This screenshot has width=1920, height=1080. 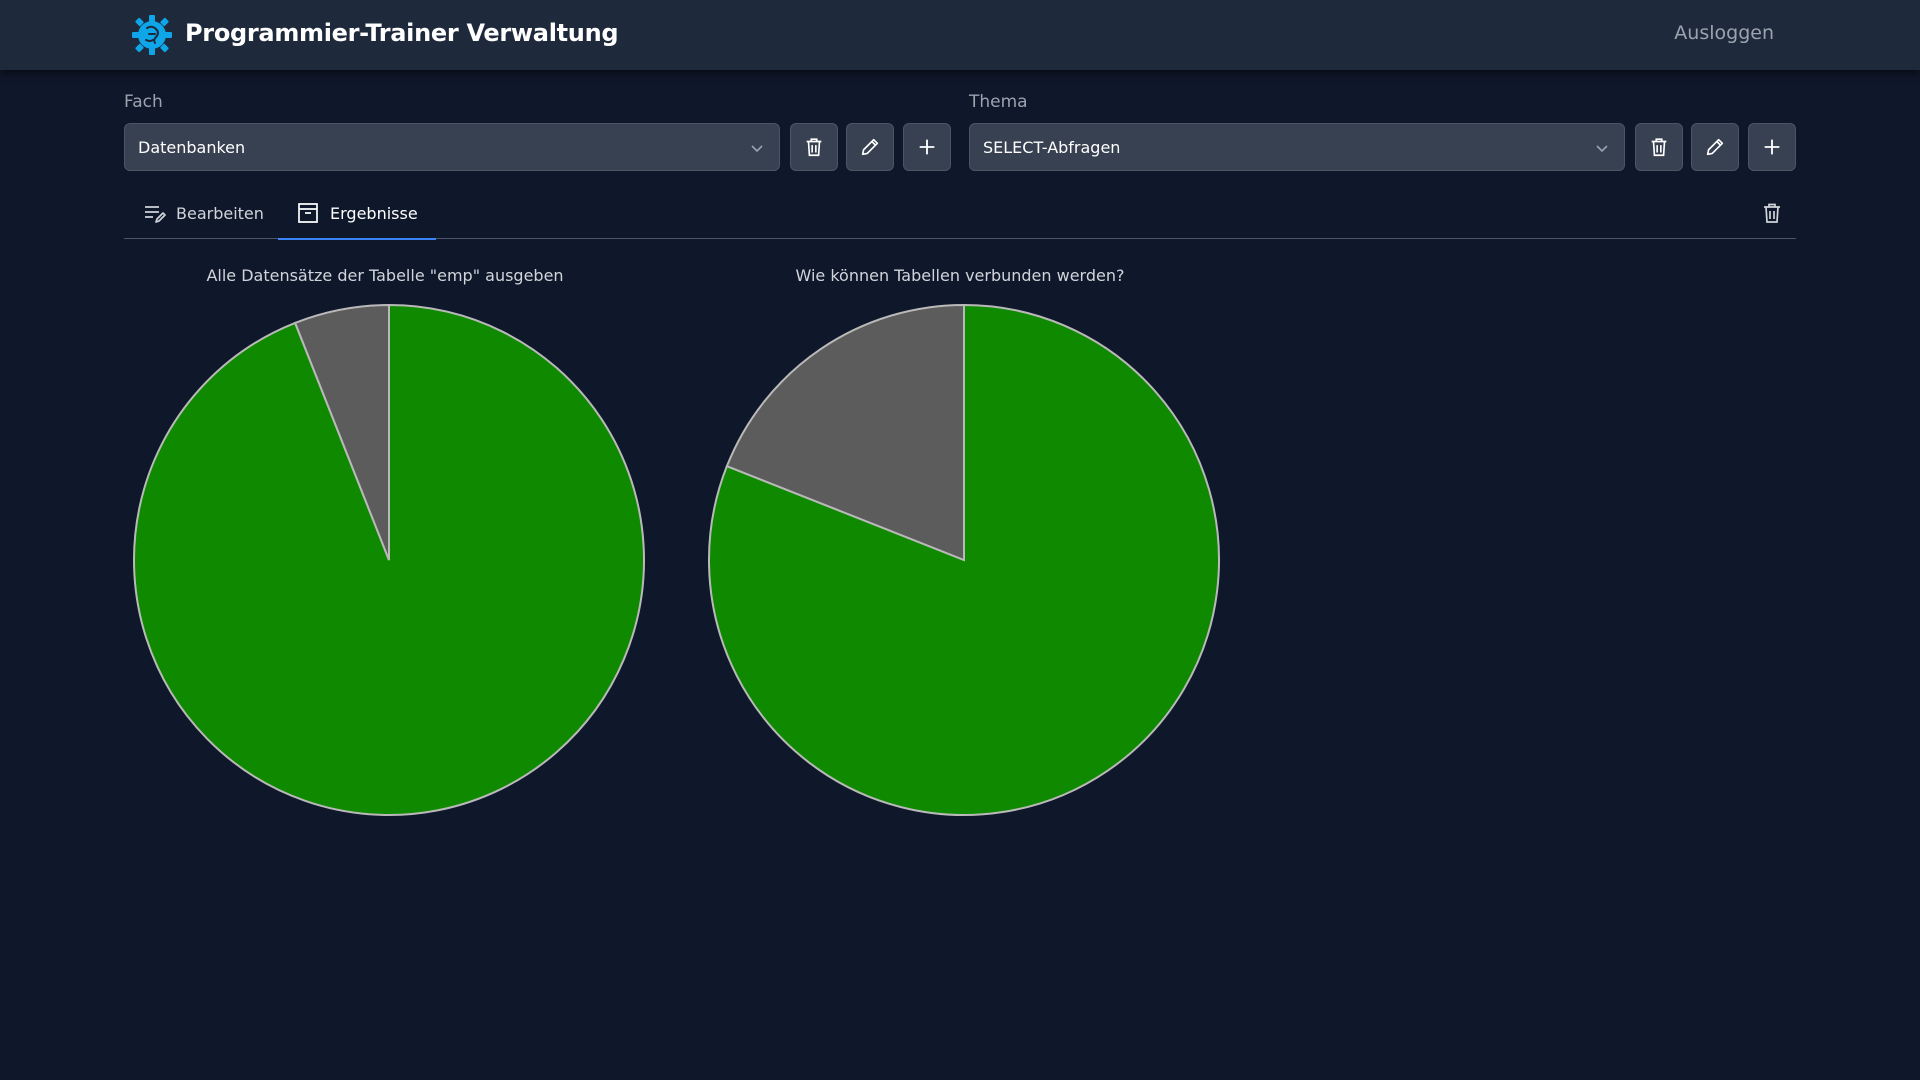 What do you see at coordinates (1772, 213) in the screenshot?
I see `delete-results-trash-icon` at bounding box center [1772, 213].